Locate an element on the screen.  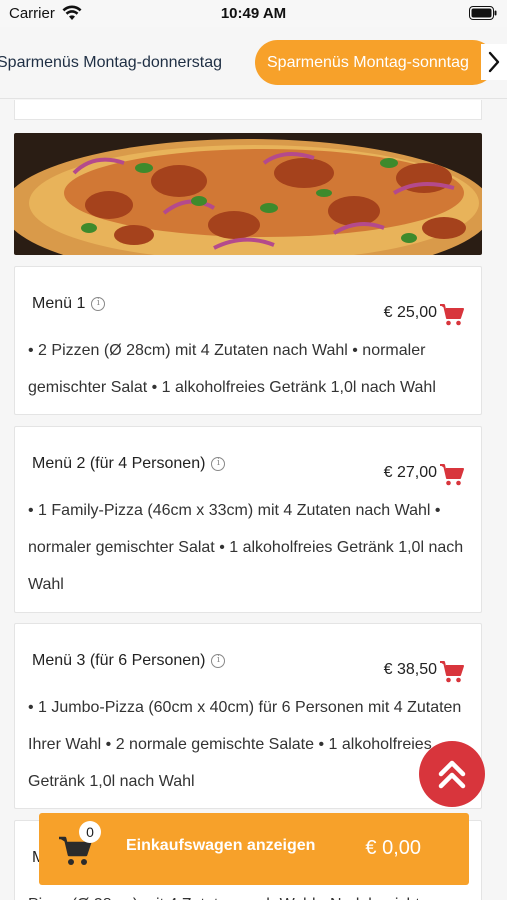
cart-count-badge: 0 is located at coordinates (90, 832).